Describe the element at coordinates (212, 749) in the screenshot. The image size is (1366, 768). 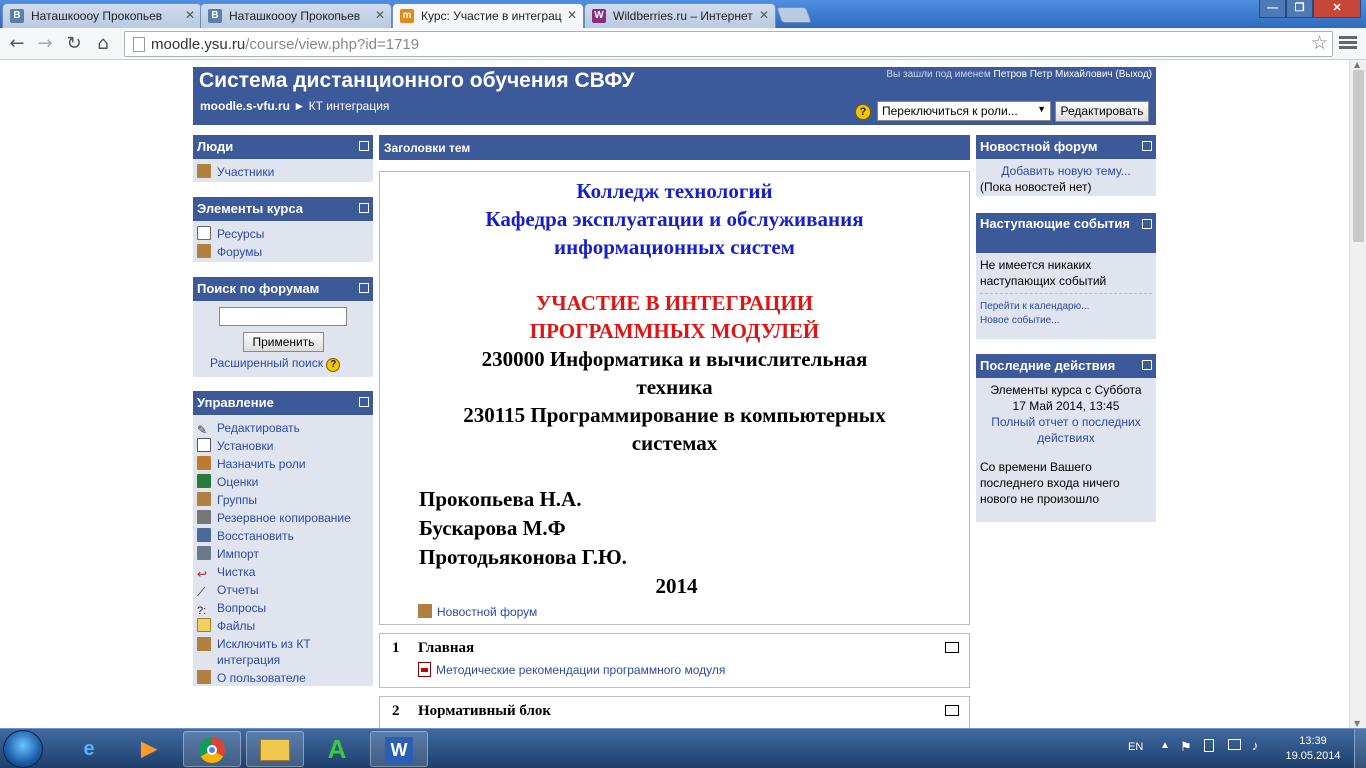
I see `chrome-icon` at that location.